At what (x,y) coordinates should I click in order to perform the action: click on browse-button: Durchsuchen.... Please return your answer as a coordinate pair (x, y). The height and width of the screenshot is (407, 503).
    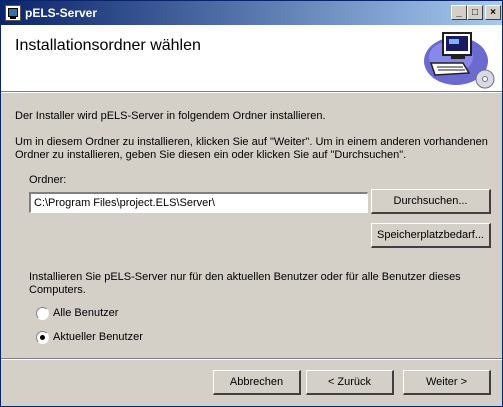
    Looking at the image, I should click on (431, 201).